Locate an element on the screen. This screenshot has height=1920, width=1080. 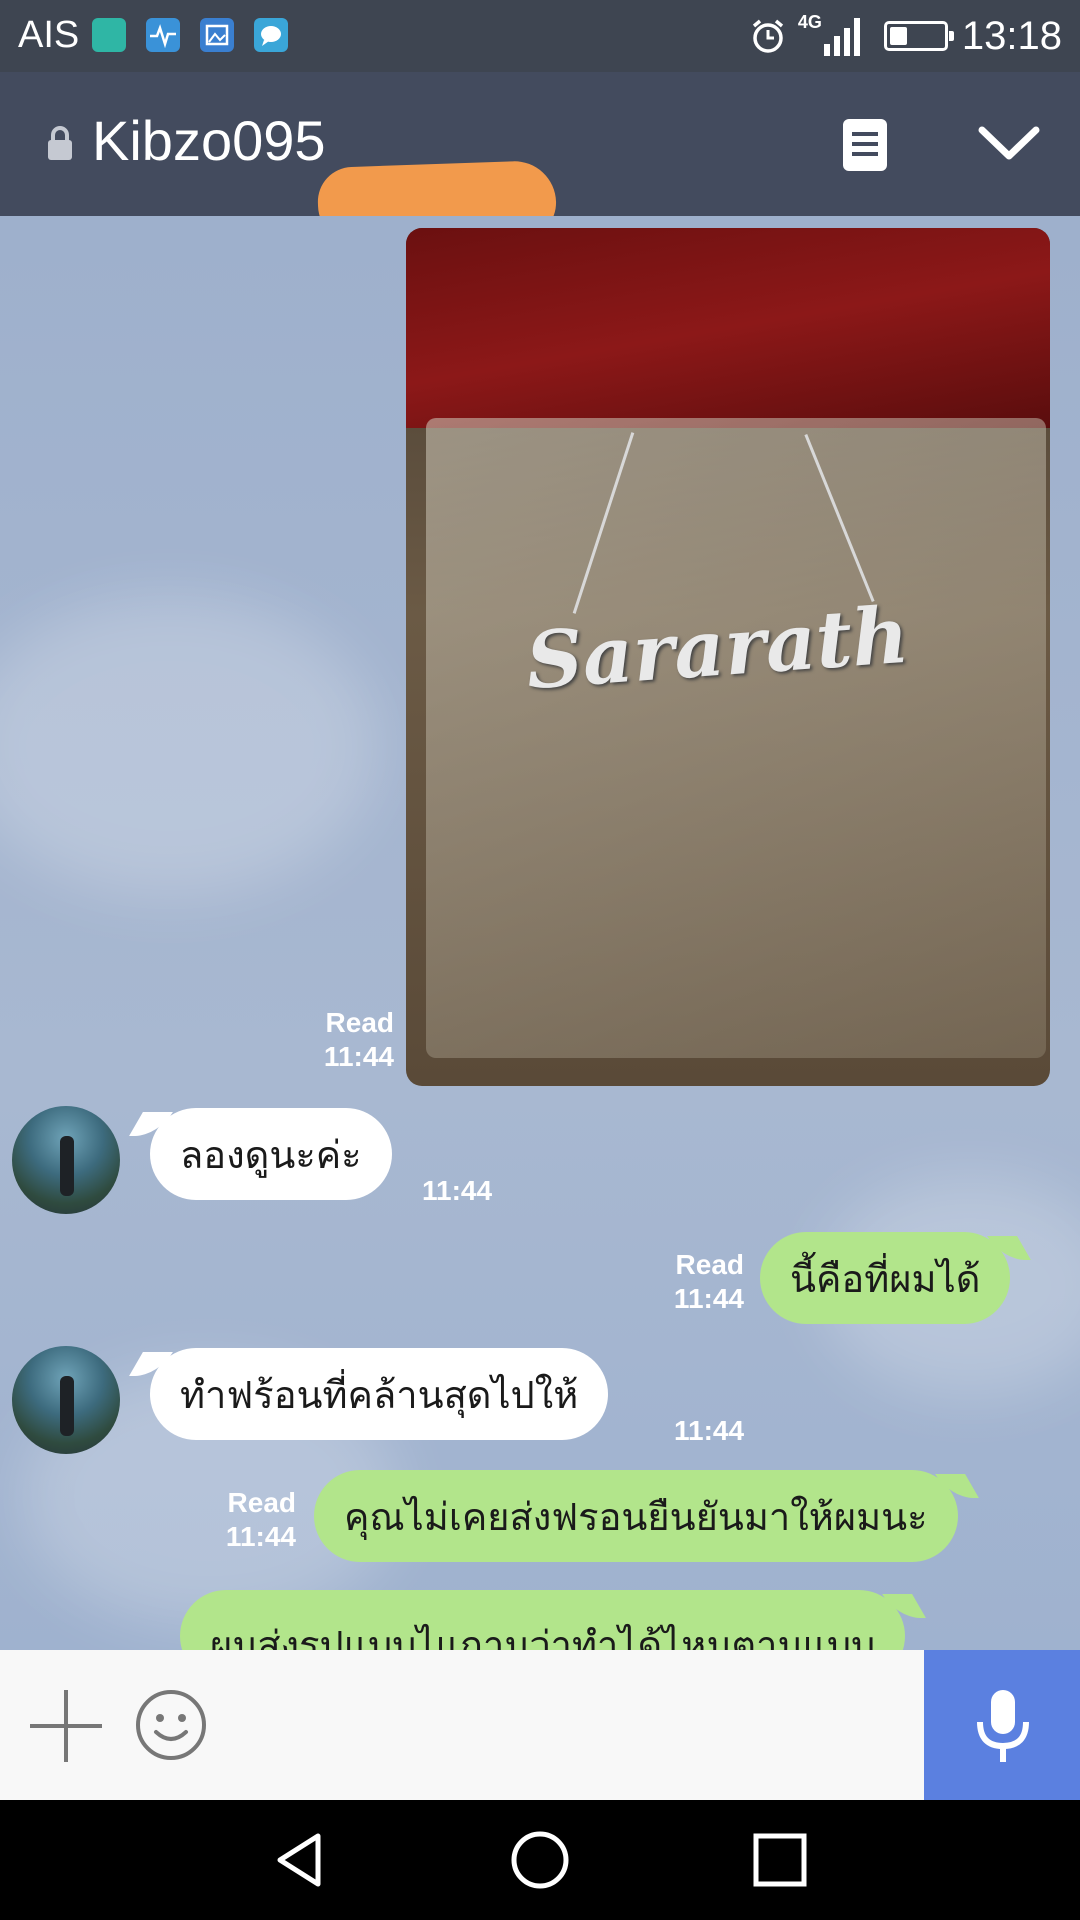
network-type-label: 4G is located at coordinates (809, 22).